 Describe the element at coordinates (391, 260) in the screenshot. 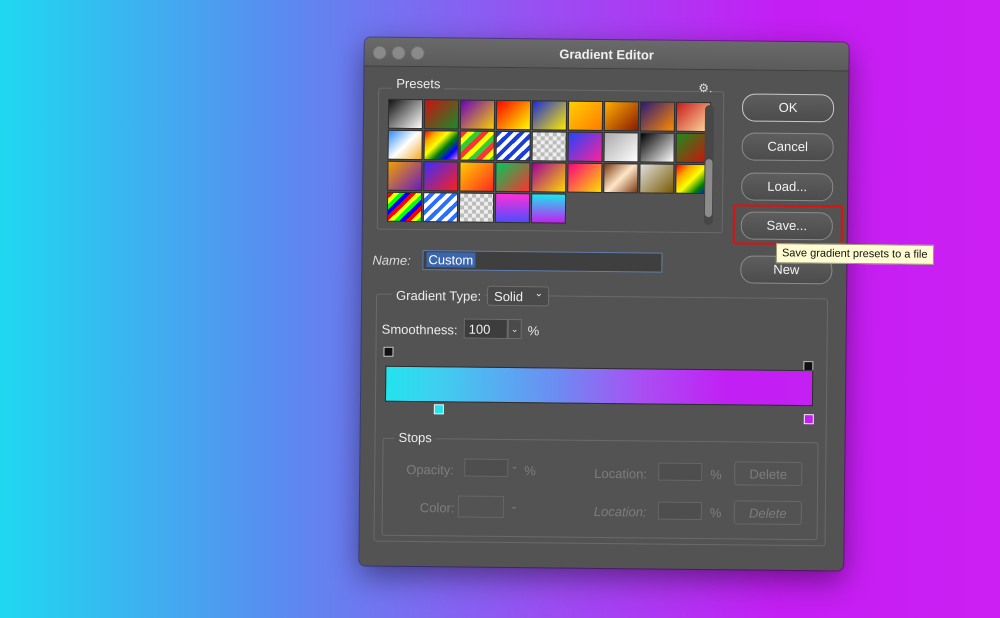

I see `name-label: Name:` at that location.